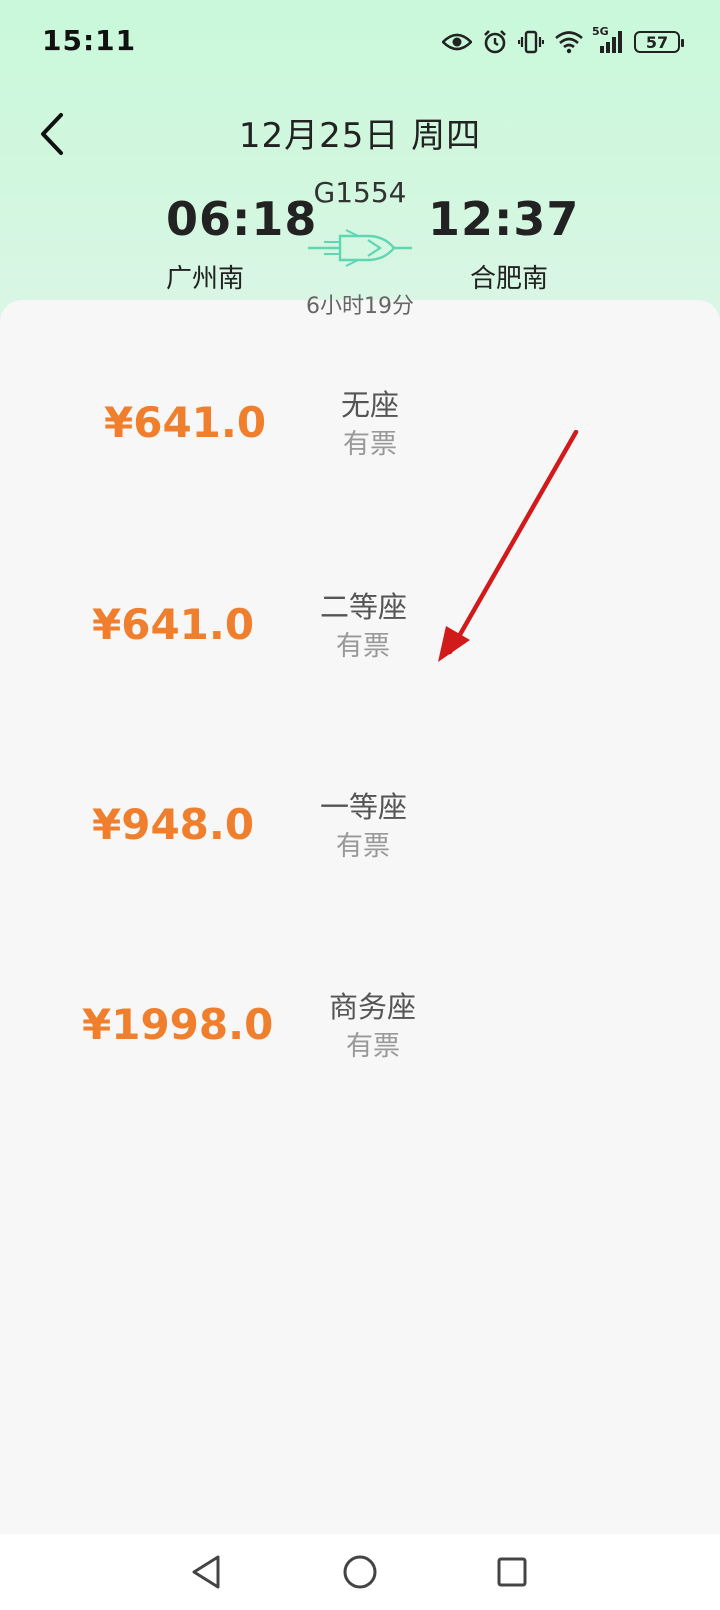  I want to click on nav-back-button, so click(206, 1572).